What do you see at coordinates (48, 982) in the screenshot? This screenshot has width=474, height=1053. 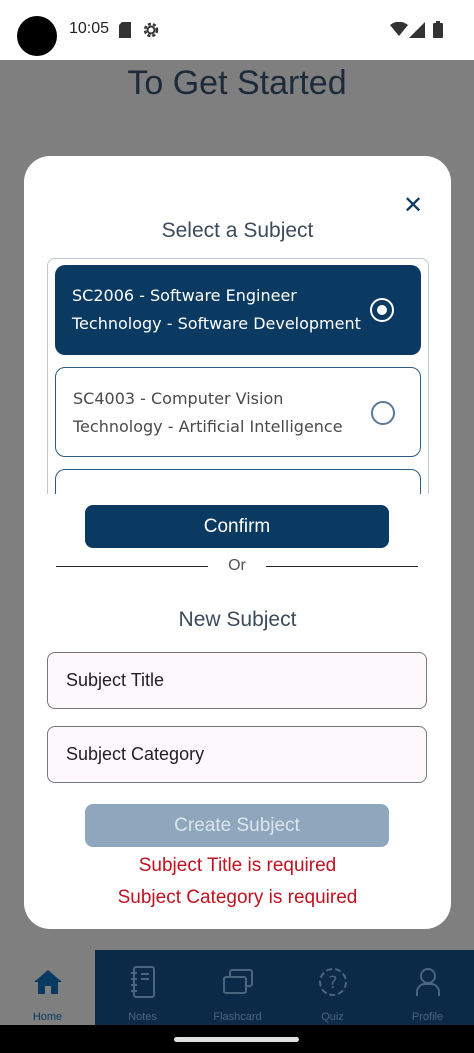 I see `home-icon` at bounding box center [48, 982].